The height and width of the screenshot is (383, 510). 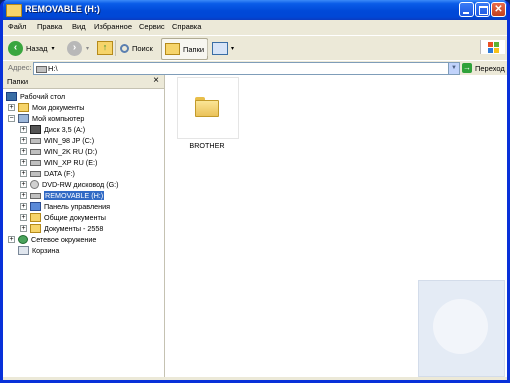 I want to click on minimize-button, so click(x=466, y=9).